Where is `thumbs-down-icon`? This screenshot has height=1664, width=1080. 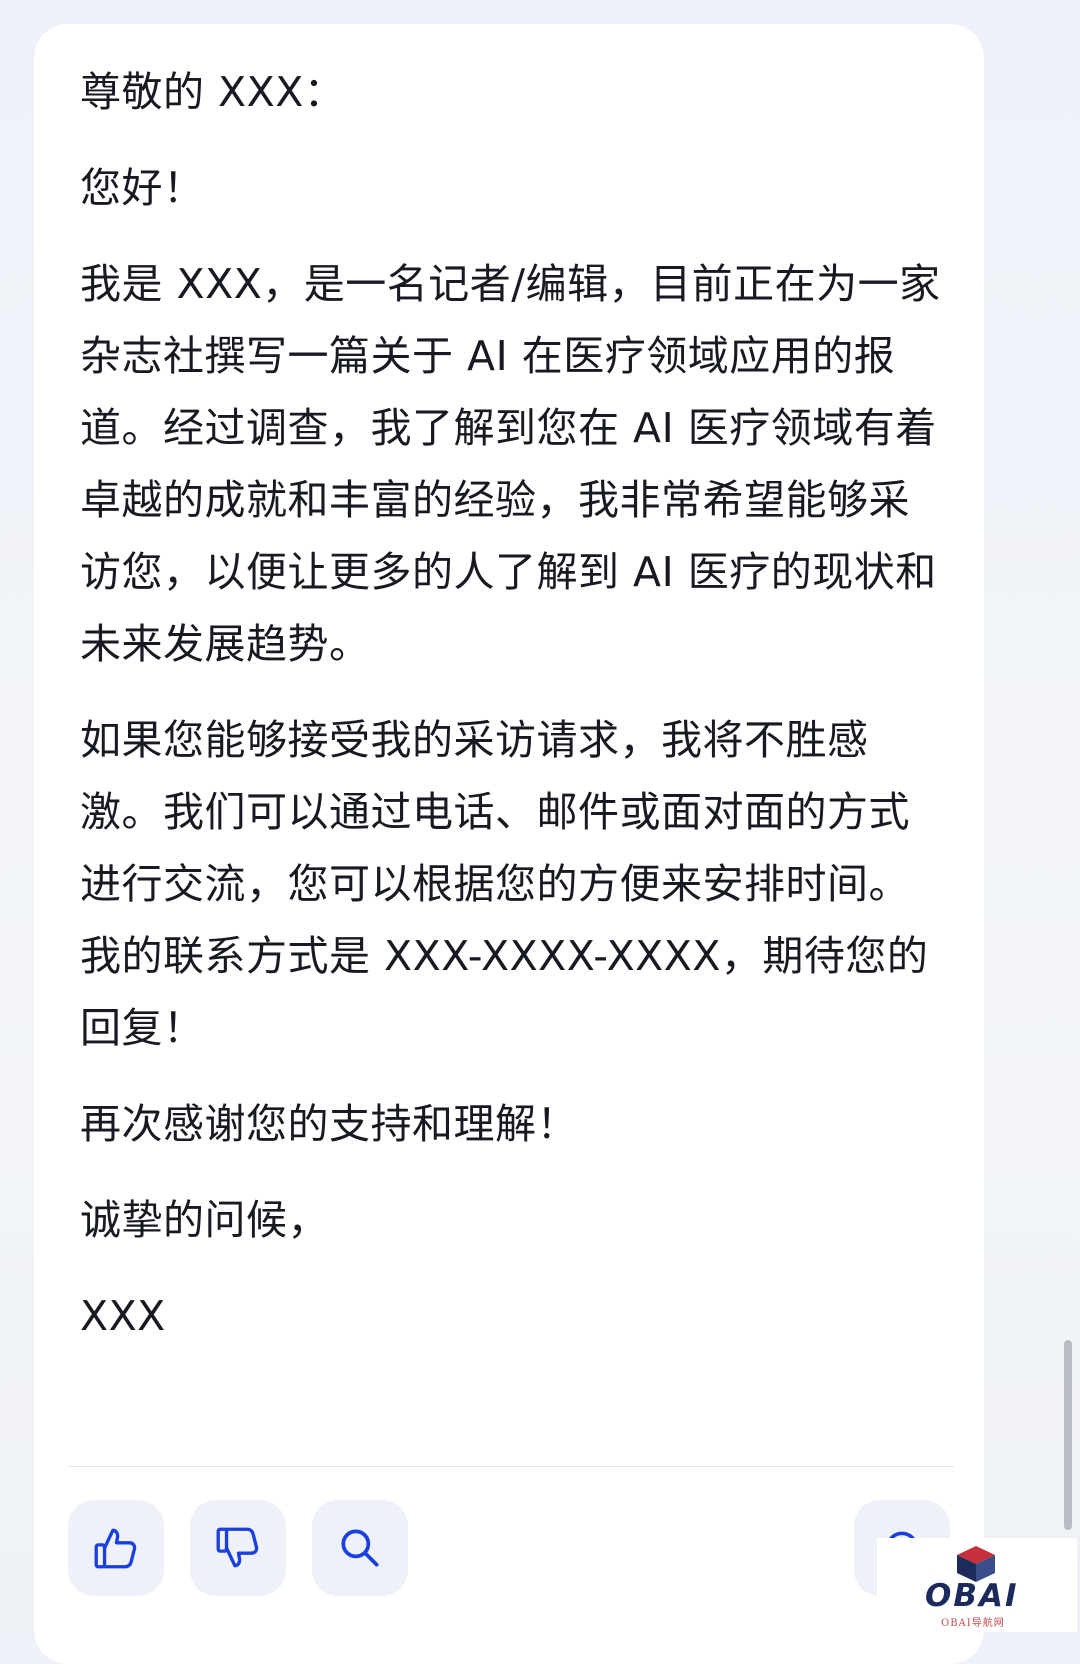
thumbs-down-icon is located at coordinates (237, 1547).